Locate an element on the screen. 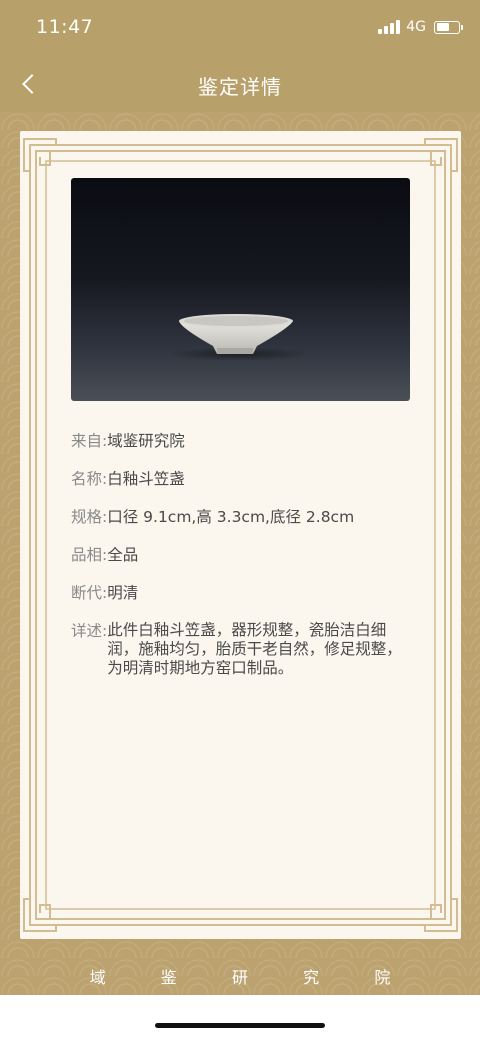  page-title: 鉴定详情 is located at coordinates (240, 87).